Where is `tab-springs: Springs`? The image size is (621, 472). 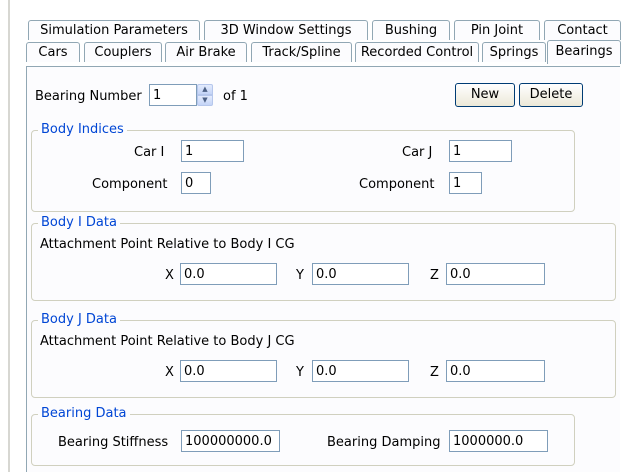
tab-springs: Springs is located at coordinates (514, 52).